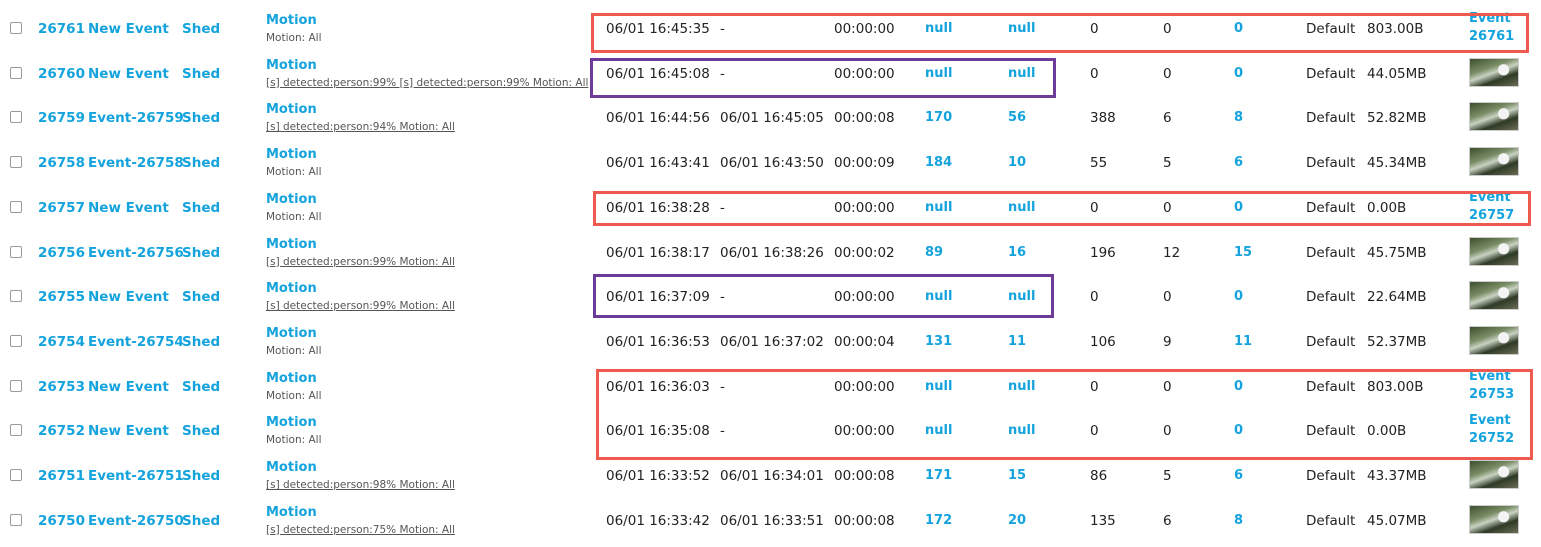  What do you see at coordinates (938, 117) in the screenshot?
I see `frames-link: 170` at bounding box center [938, 117].